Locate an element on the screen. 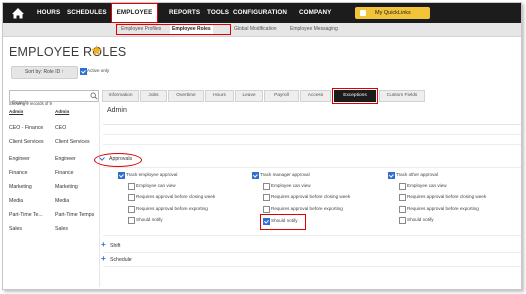 The width and height of the screenshot is (526, 294). role-title: Admin is located at coordinates (117, 110).